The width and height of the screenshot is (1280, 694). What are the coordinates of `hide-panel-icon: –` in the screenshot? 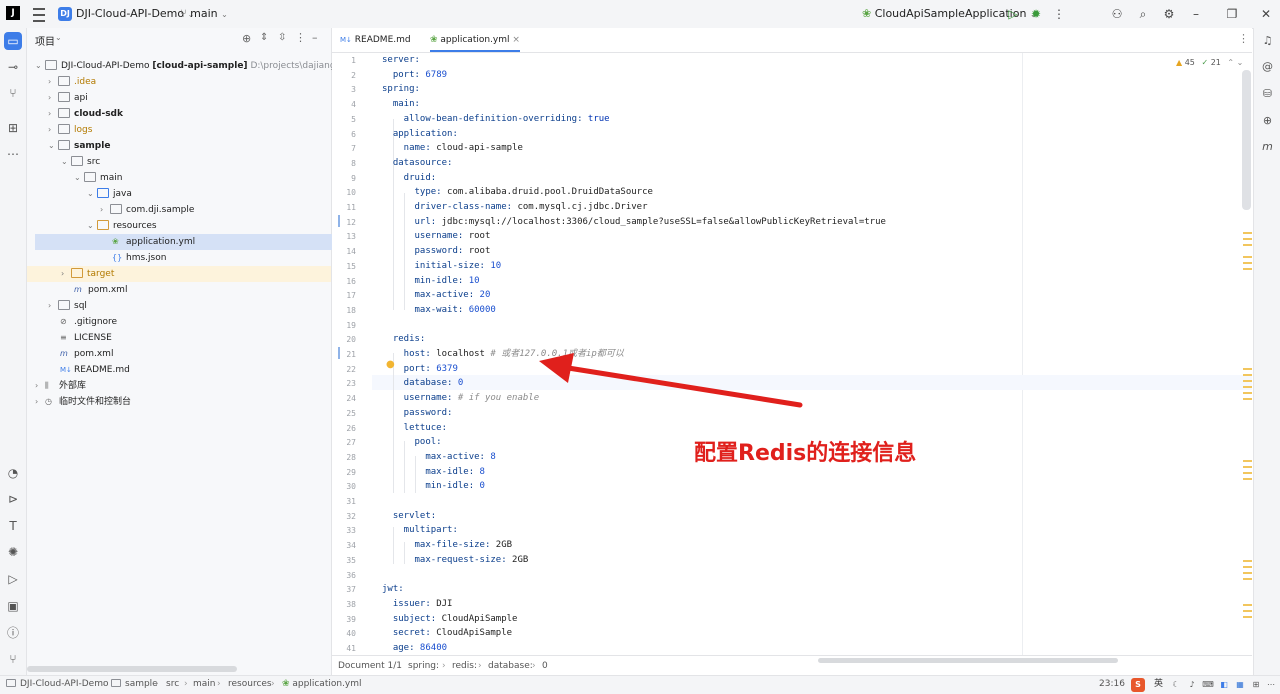 It's located at (315, 37).